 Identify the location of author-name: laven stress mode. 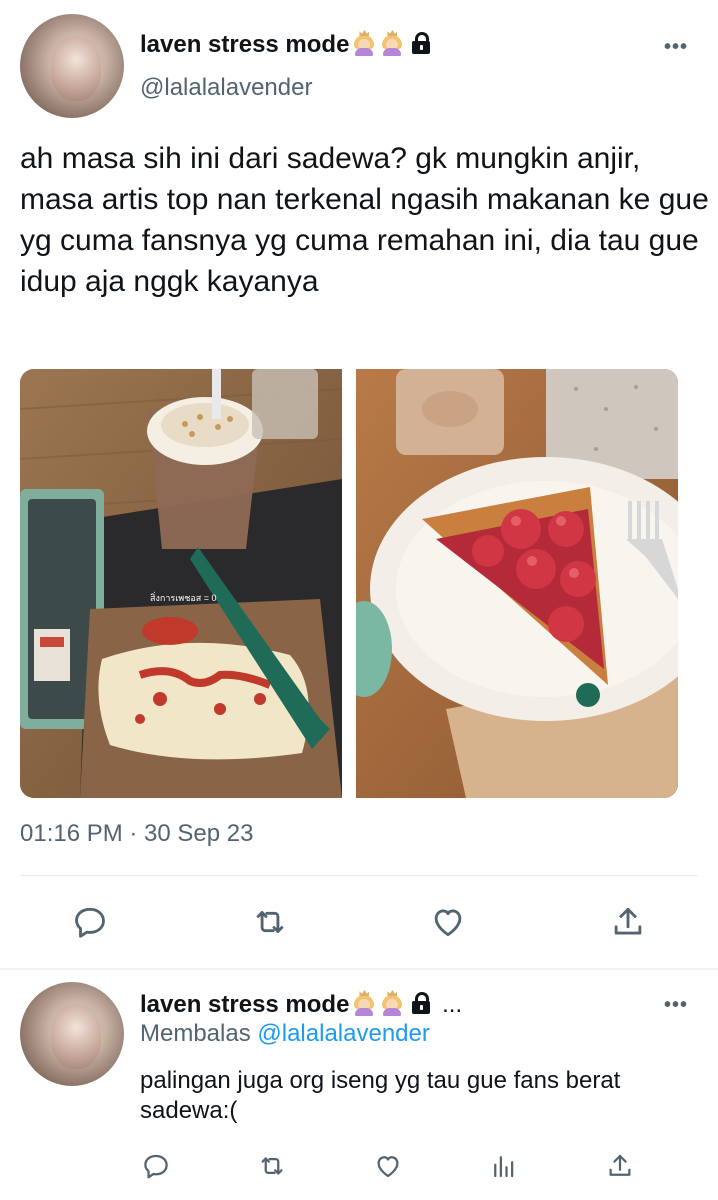
(285, 44).